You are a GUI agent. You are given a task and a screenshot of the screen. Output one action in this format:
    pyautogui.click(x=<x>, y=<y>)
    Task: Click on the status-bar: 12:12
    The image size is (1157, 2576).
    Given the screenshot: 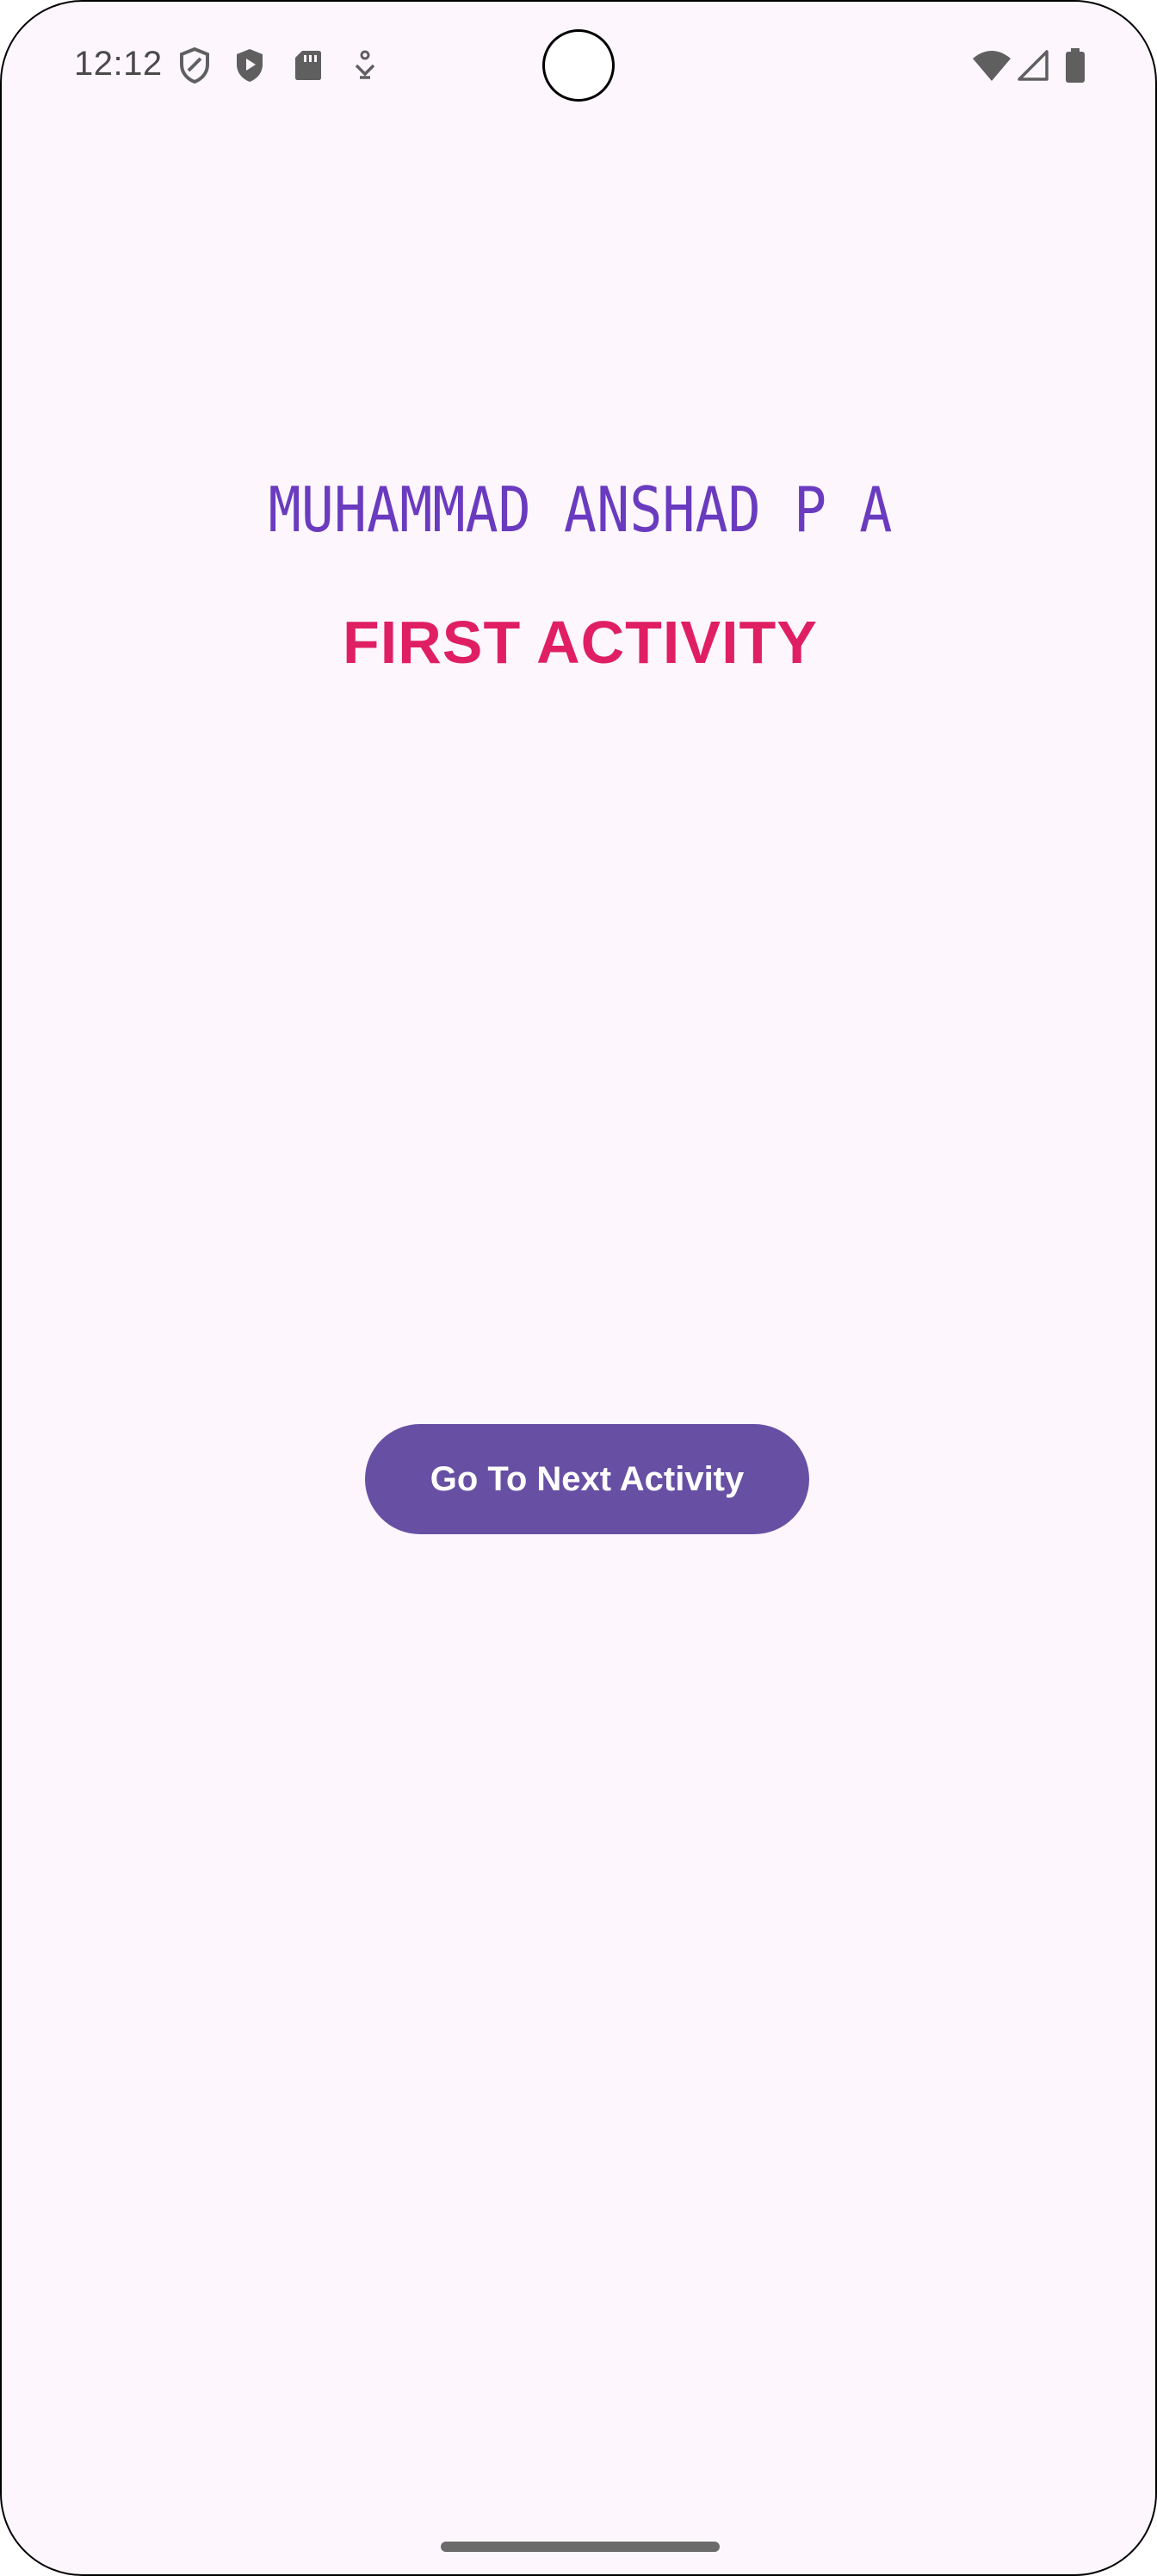 What is the action you would take?
    pyautogui.click(x=579, y=66)
    